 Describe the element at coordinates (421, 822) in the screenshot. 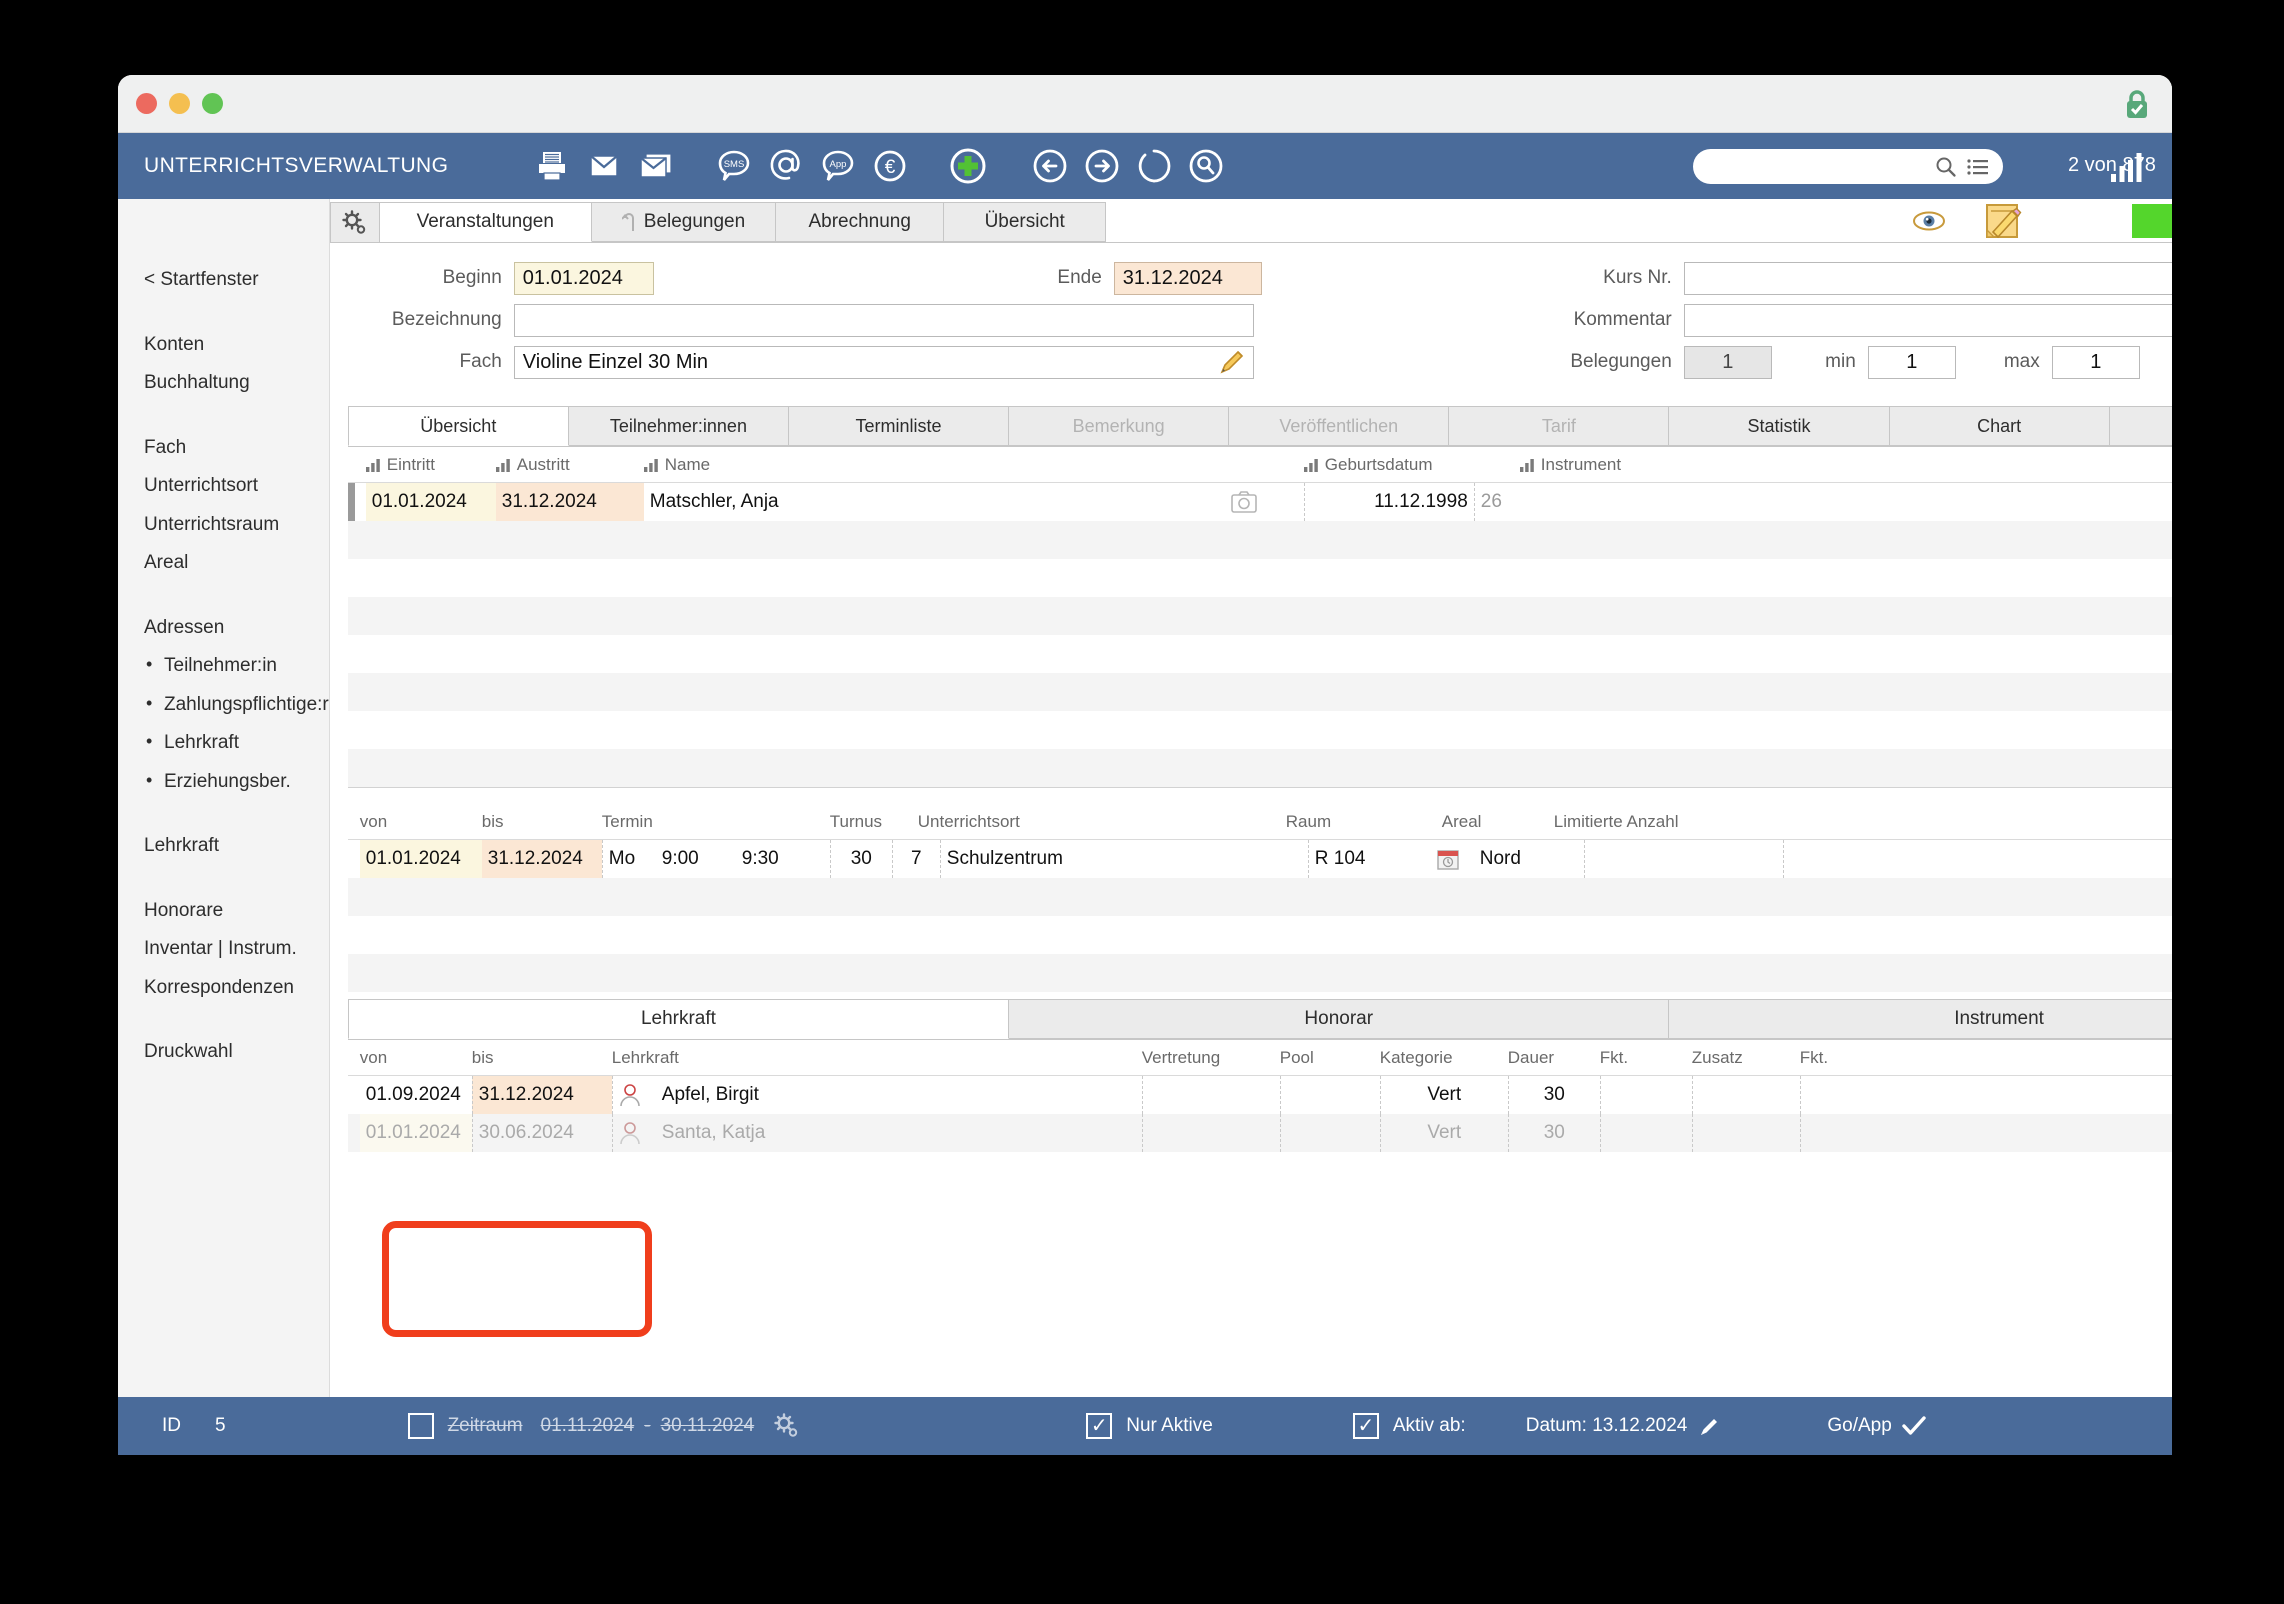

I see `col-termin-von: von` at that location.